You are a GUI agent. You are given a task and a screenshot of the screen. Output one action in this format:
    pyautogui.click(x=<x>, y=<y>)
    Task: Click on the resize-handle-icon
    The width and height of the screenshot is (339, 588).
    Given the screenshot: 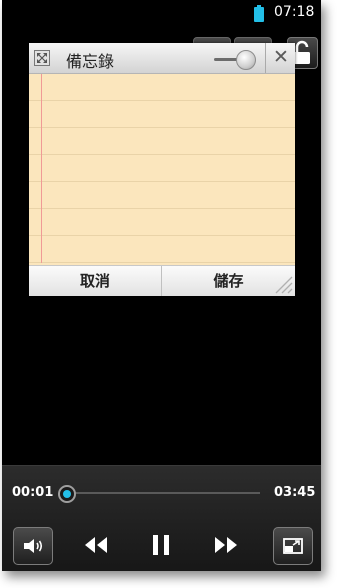 What is the action you would take?
    pyautogui.click(x=282, y=283)
    